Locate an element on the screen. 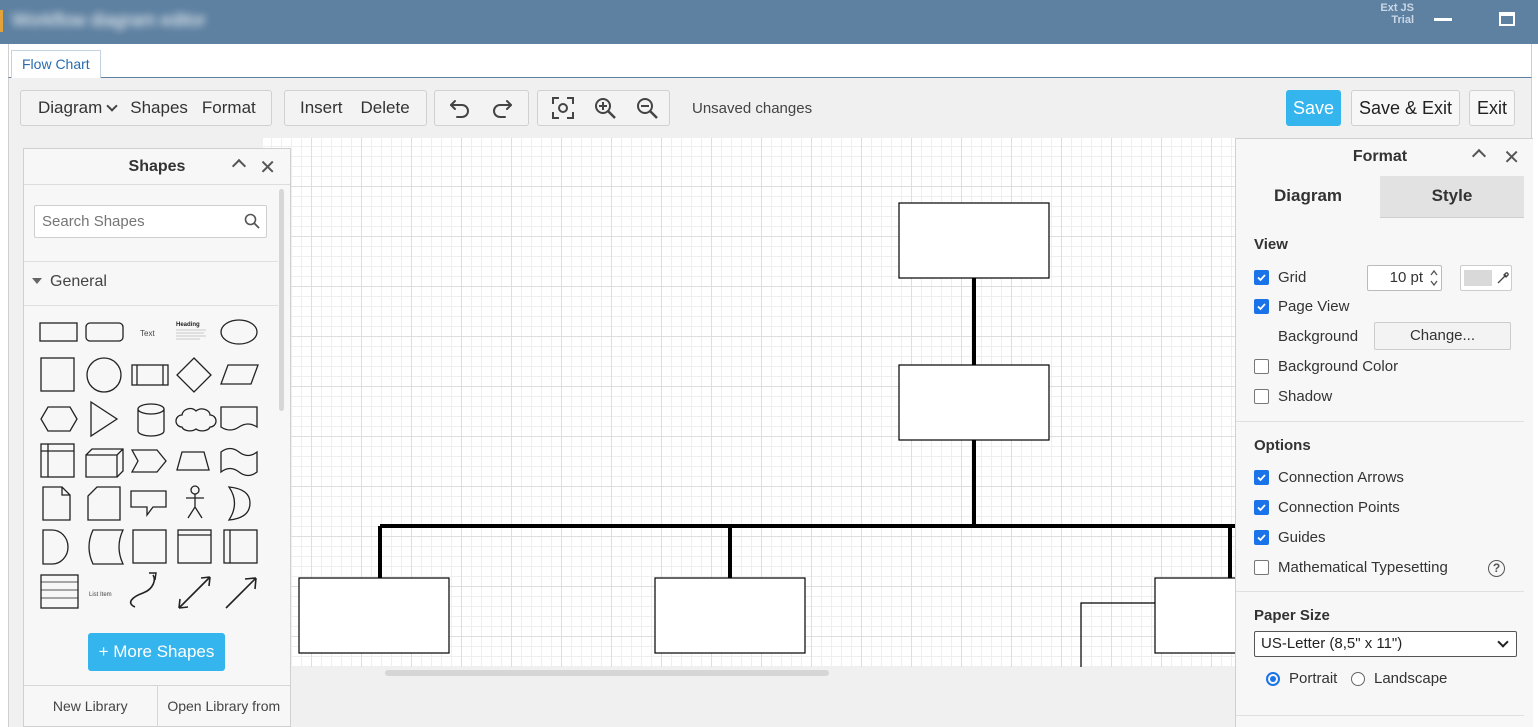 This screenshot has width=1538, height=727. fit-screen-icon is located at coordinates (563, 108).